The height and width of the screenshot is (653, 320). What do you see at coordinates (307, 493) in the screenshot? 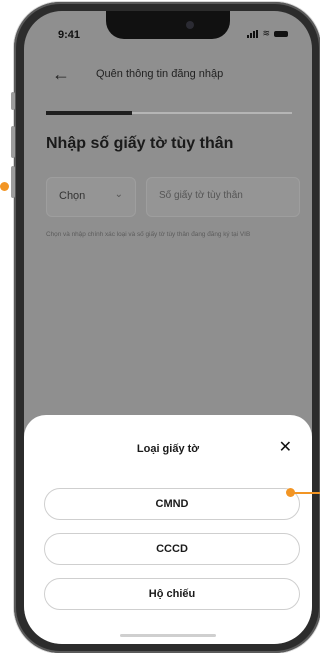
I see `annotation-line` at bounding box center [307, 493].